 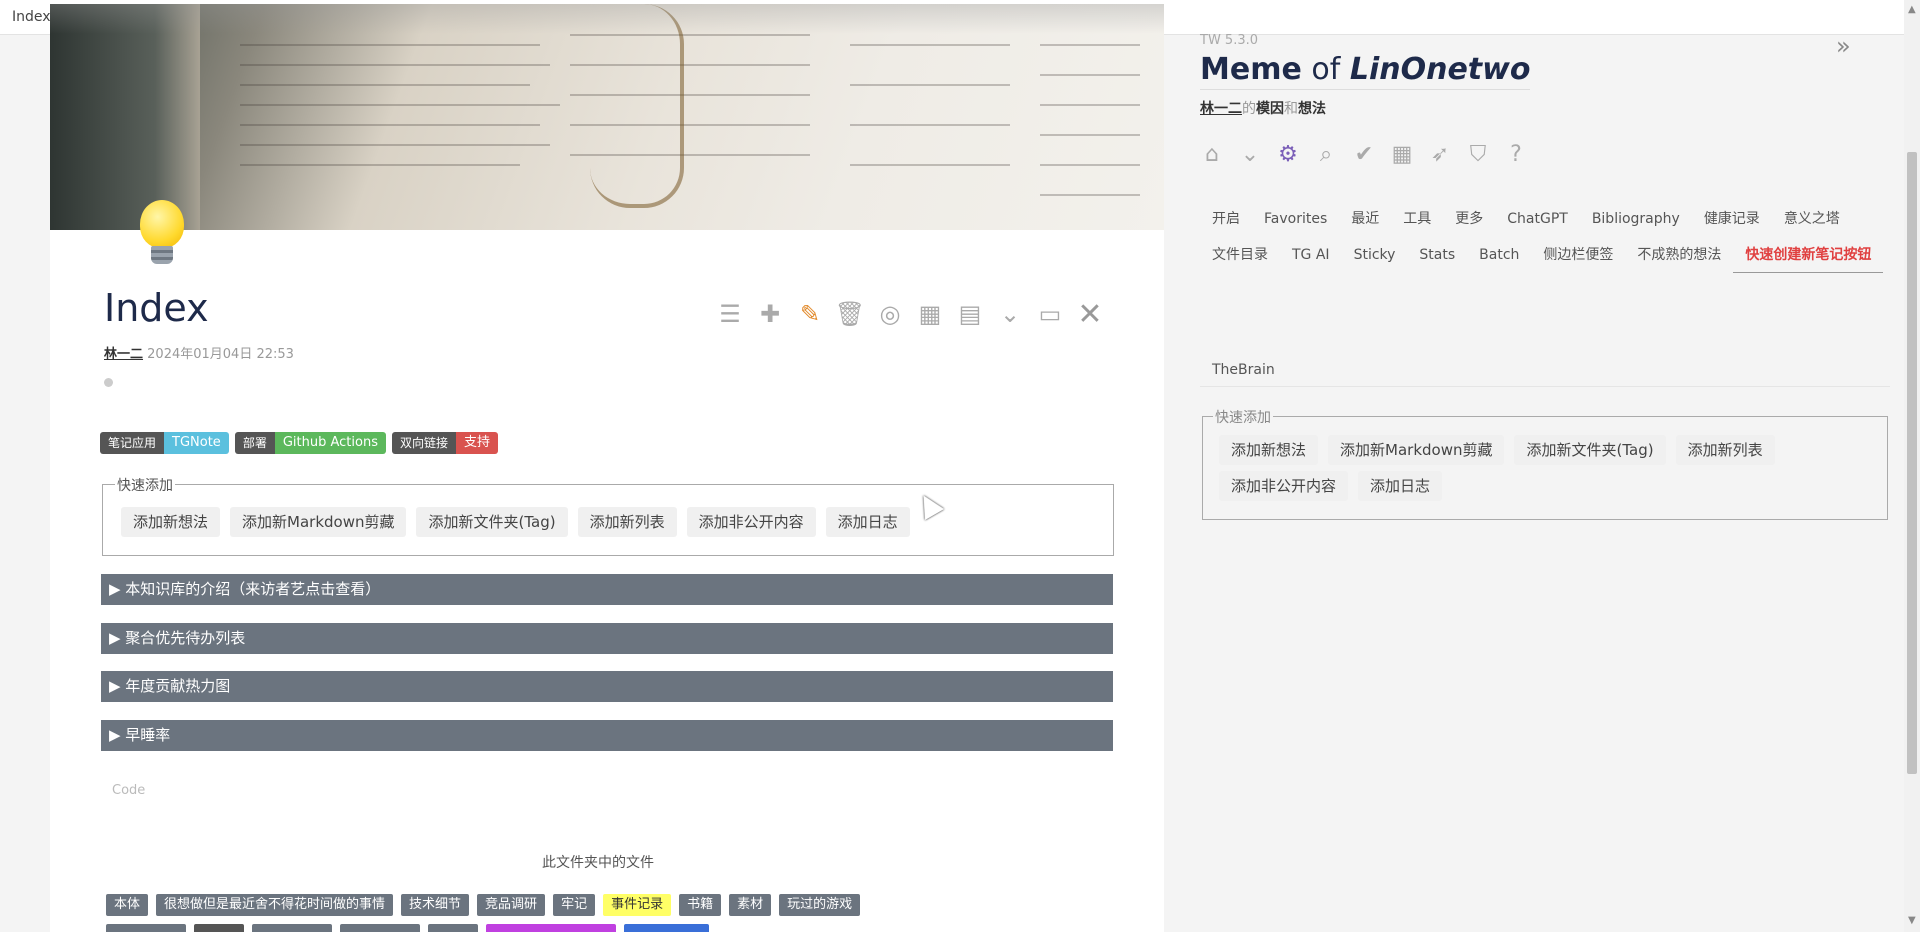 What do you see at coordinates (1229, 40) in the screenshot?
I see `version-label: TW 5.3.0` at bounding box center [1229, 40].